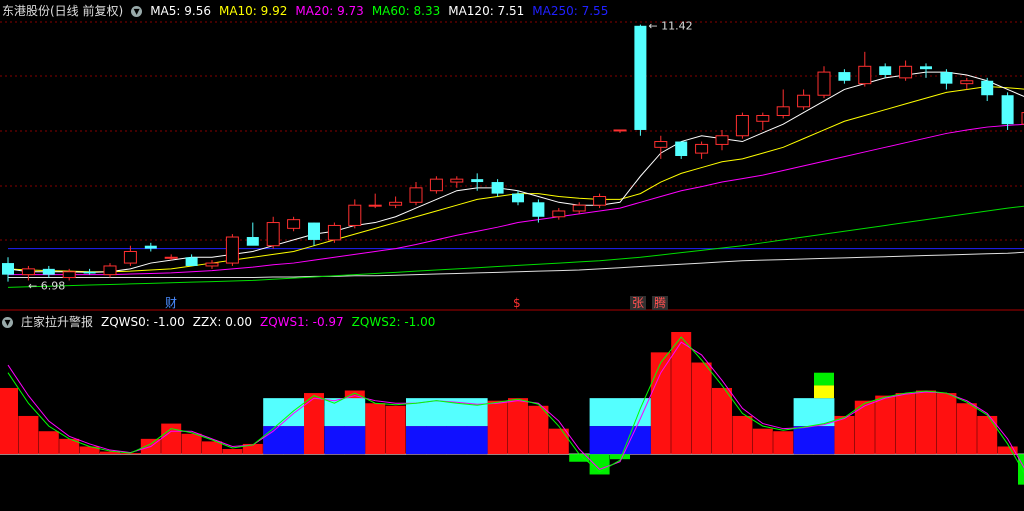 The image size is (1024, 511). Describe the element at coordinates (143, 322) in the screenshot. I see `zqws0-label: ZQWS0: -1.00` at that location.